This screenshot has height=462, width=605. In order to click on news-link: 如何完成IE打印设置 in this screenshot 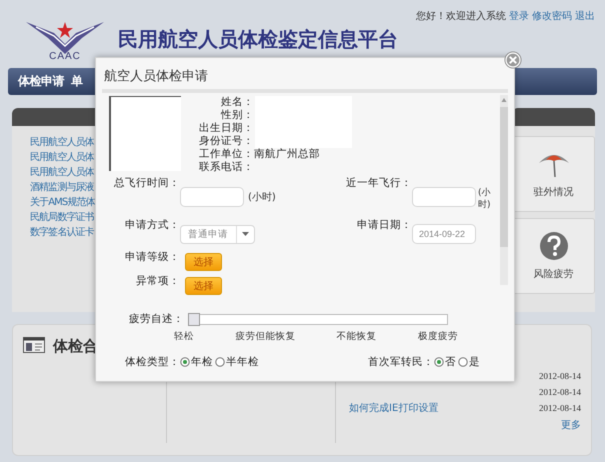, I will do `click(393, 408)`.